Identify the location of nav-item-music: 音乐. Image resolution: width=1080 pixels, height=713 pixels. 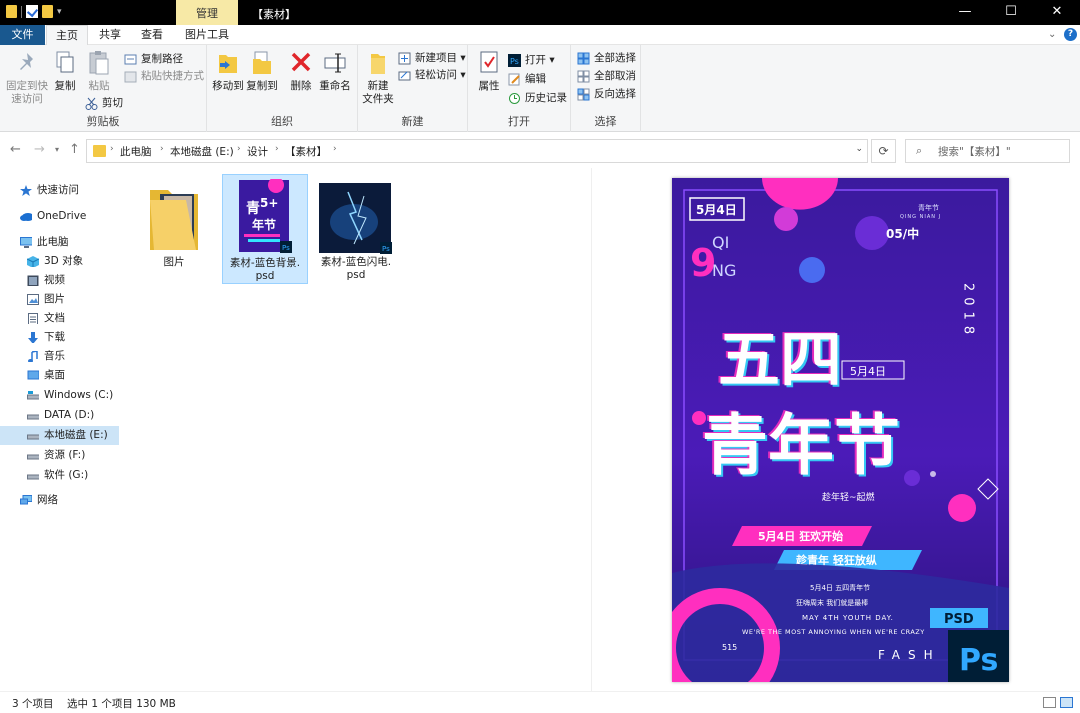
(59, 356).